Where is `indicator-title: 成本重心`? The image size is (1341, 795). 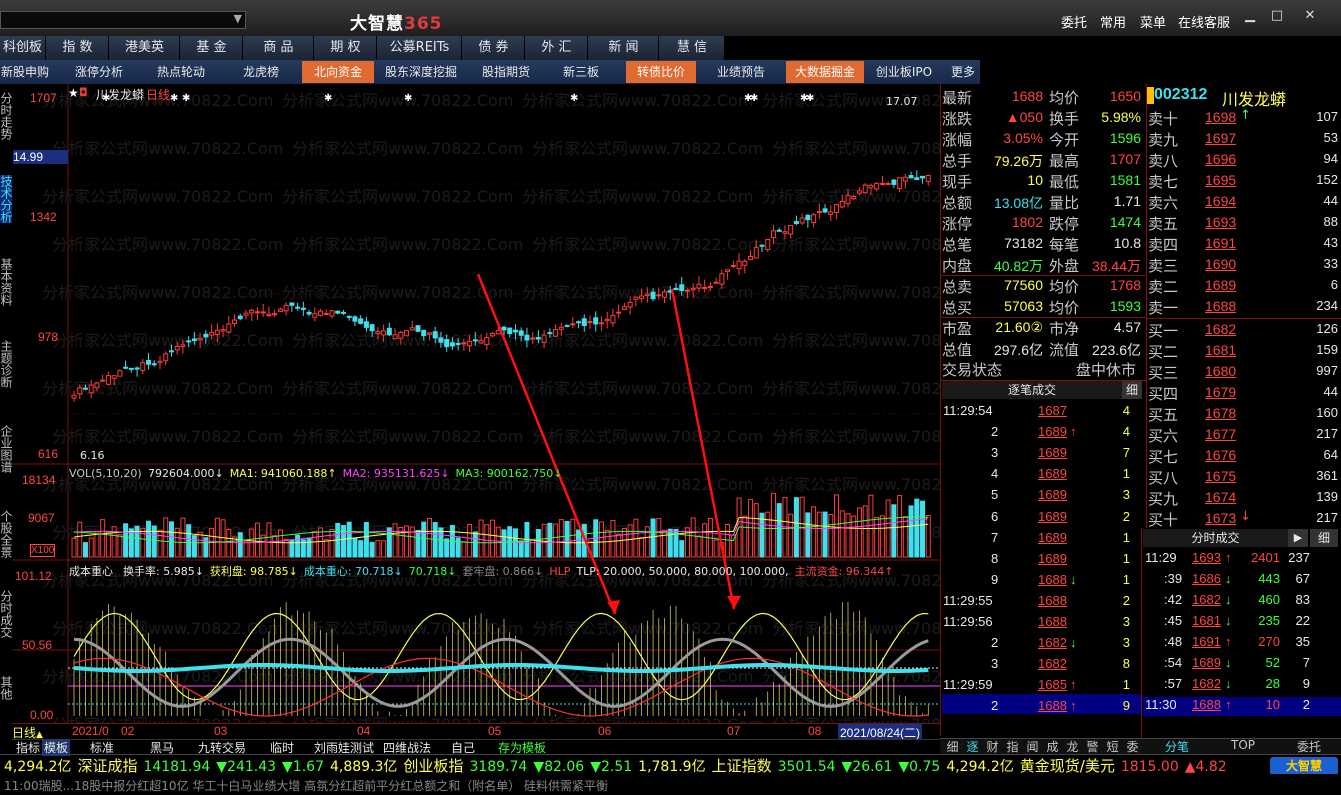
indicator-title: 成本重心 is located at coordinates (91, 571).